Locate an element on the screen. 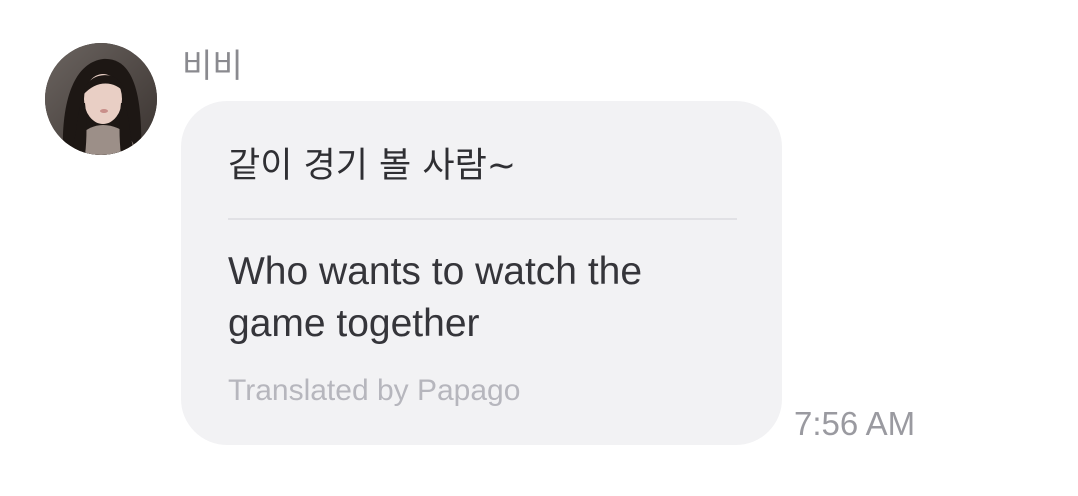 The height and width of the screenshot is (496, 1078). translation-divider is located at coordinates (482, 219).